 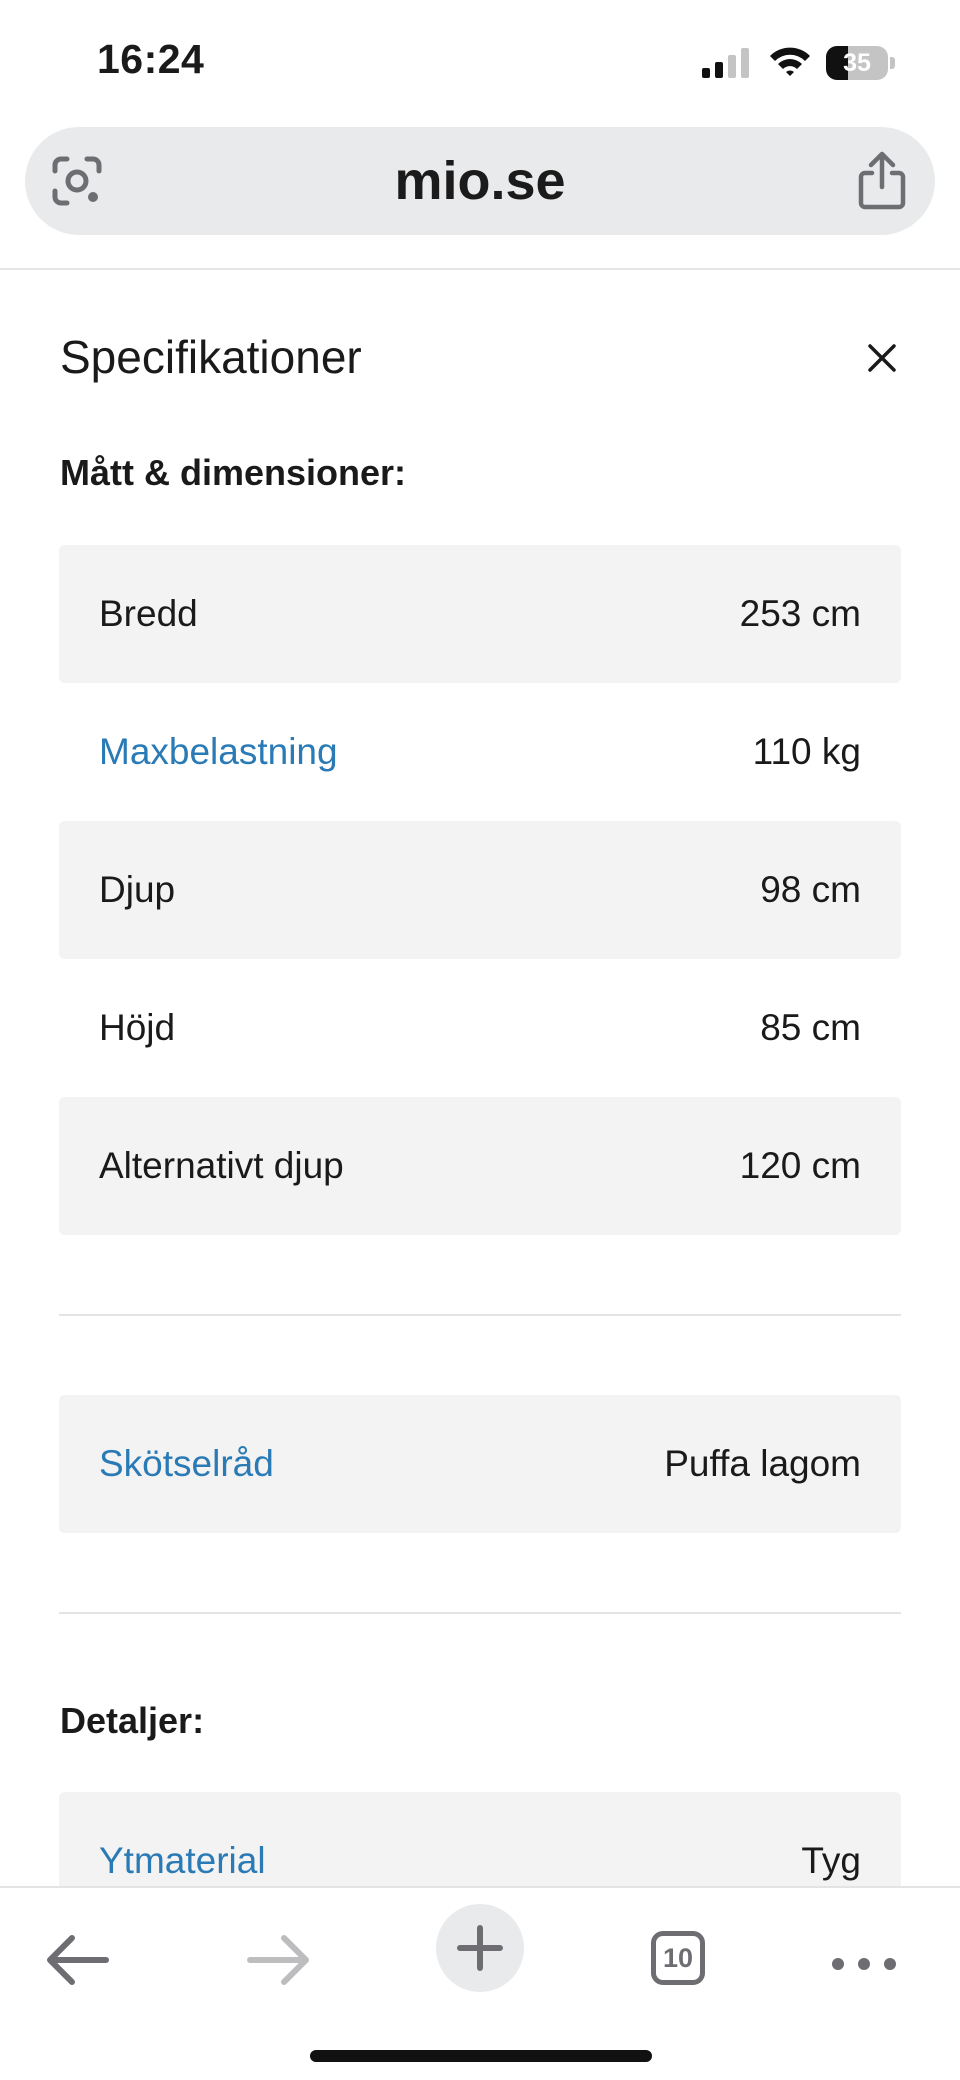 I want to click on spec-value: 120 cm, so click(x=800, y=1165).